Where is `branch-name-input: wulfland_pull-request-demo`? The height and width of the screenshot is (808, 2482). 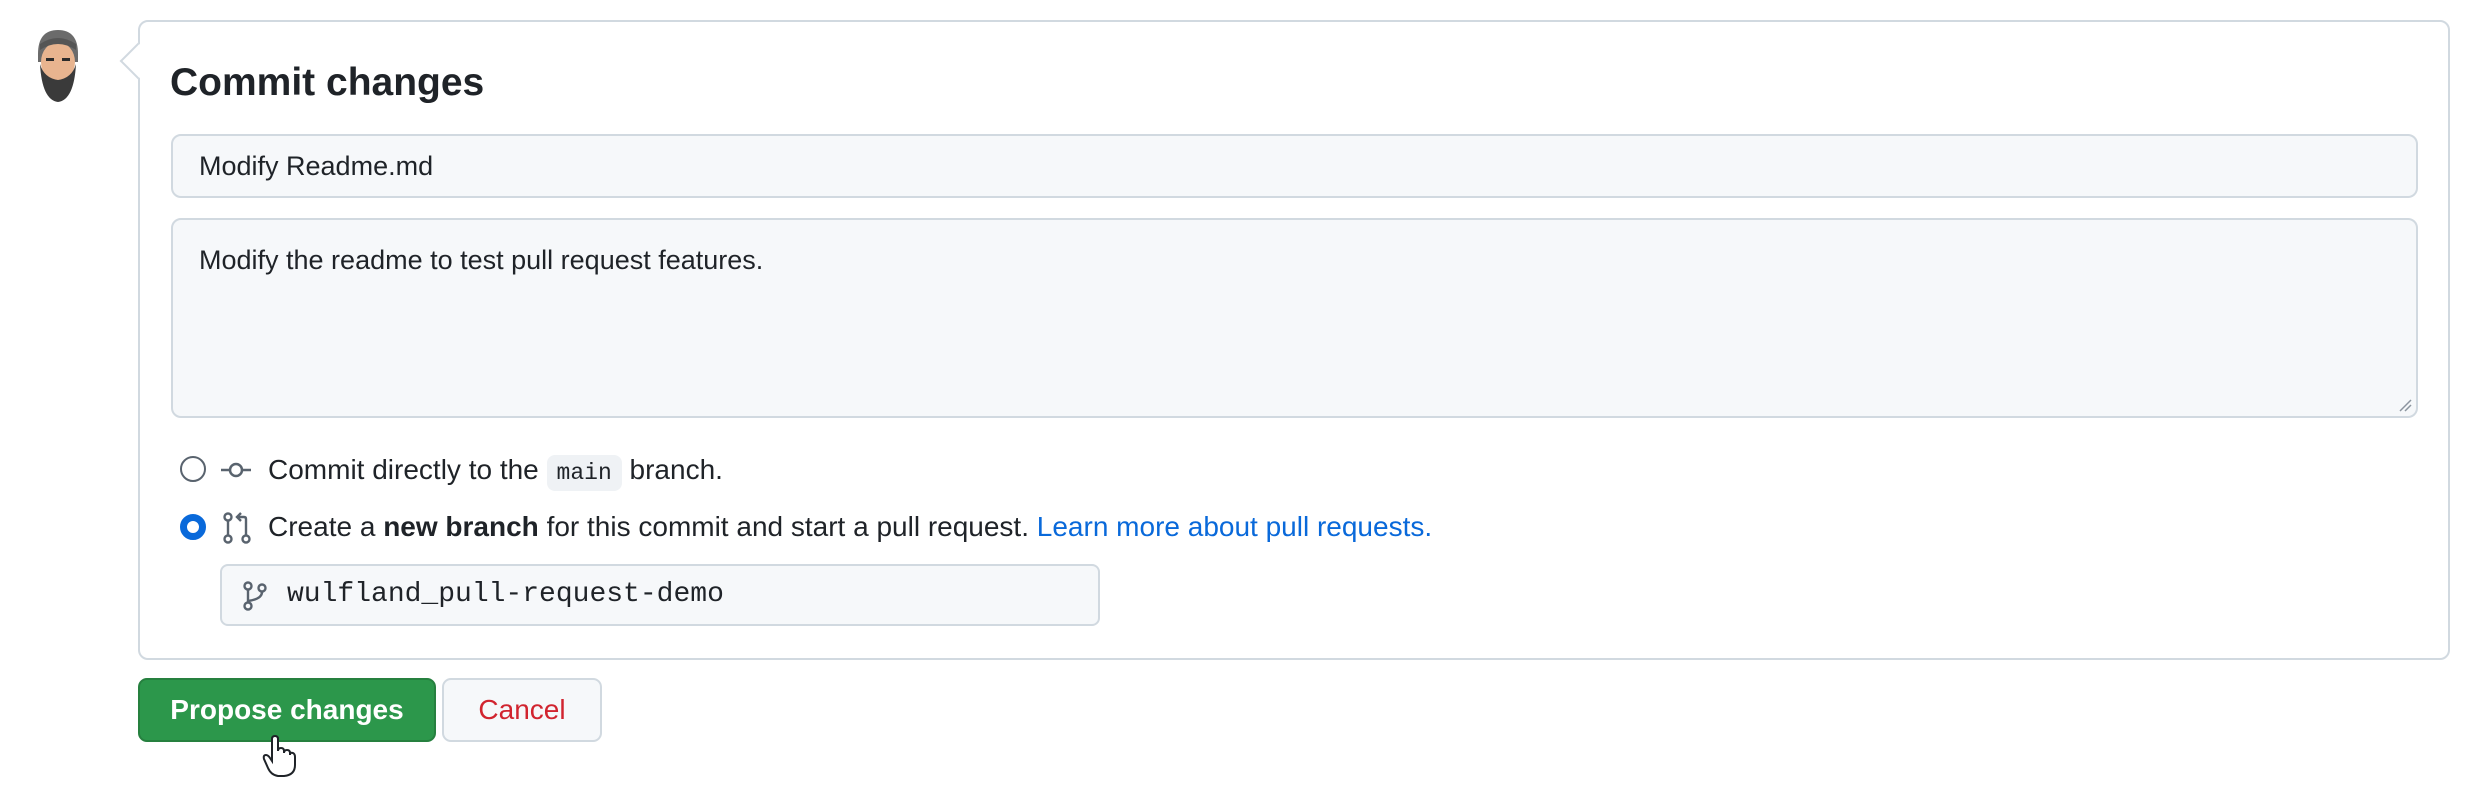
branch-name-input: wulfland_pull-request-demo is located at coordinates (660, 595).